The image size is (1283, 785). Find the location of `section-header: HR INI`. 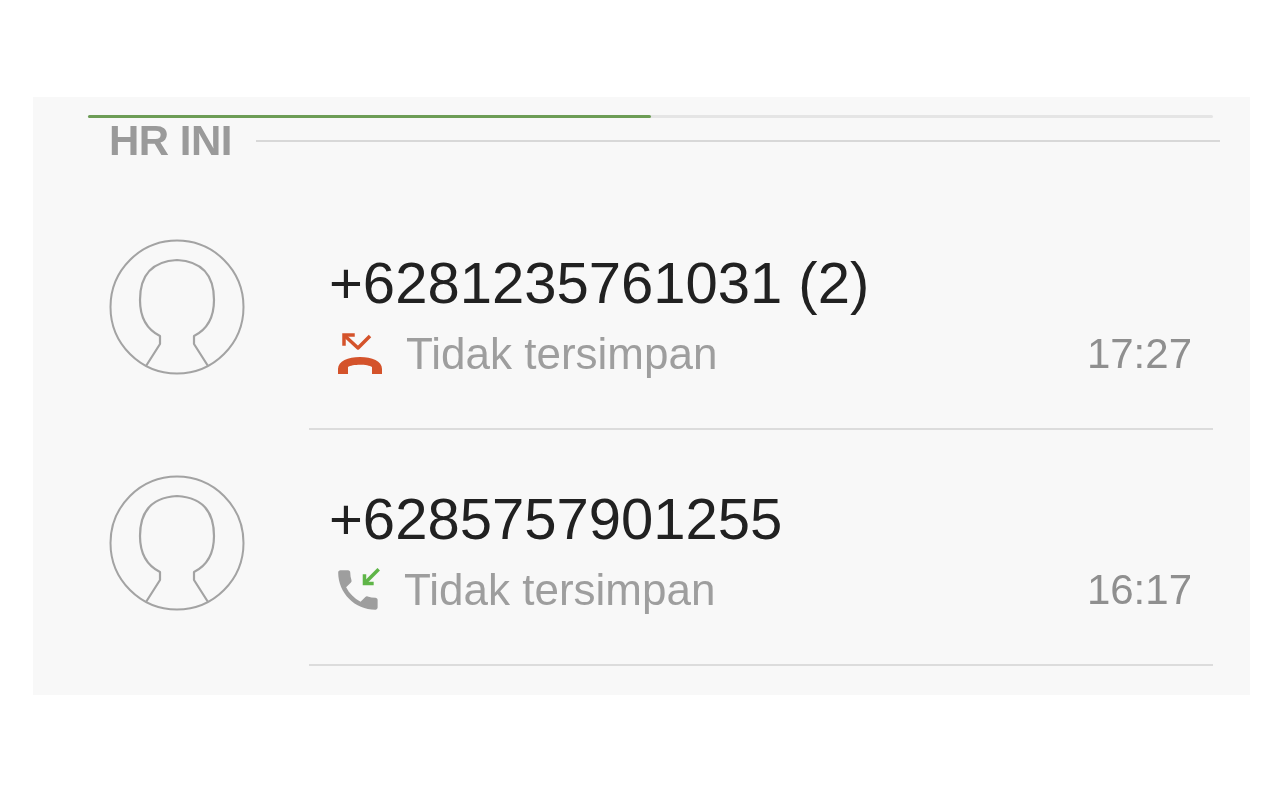

section-header: HR INI is located at coordinates (170, 141).